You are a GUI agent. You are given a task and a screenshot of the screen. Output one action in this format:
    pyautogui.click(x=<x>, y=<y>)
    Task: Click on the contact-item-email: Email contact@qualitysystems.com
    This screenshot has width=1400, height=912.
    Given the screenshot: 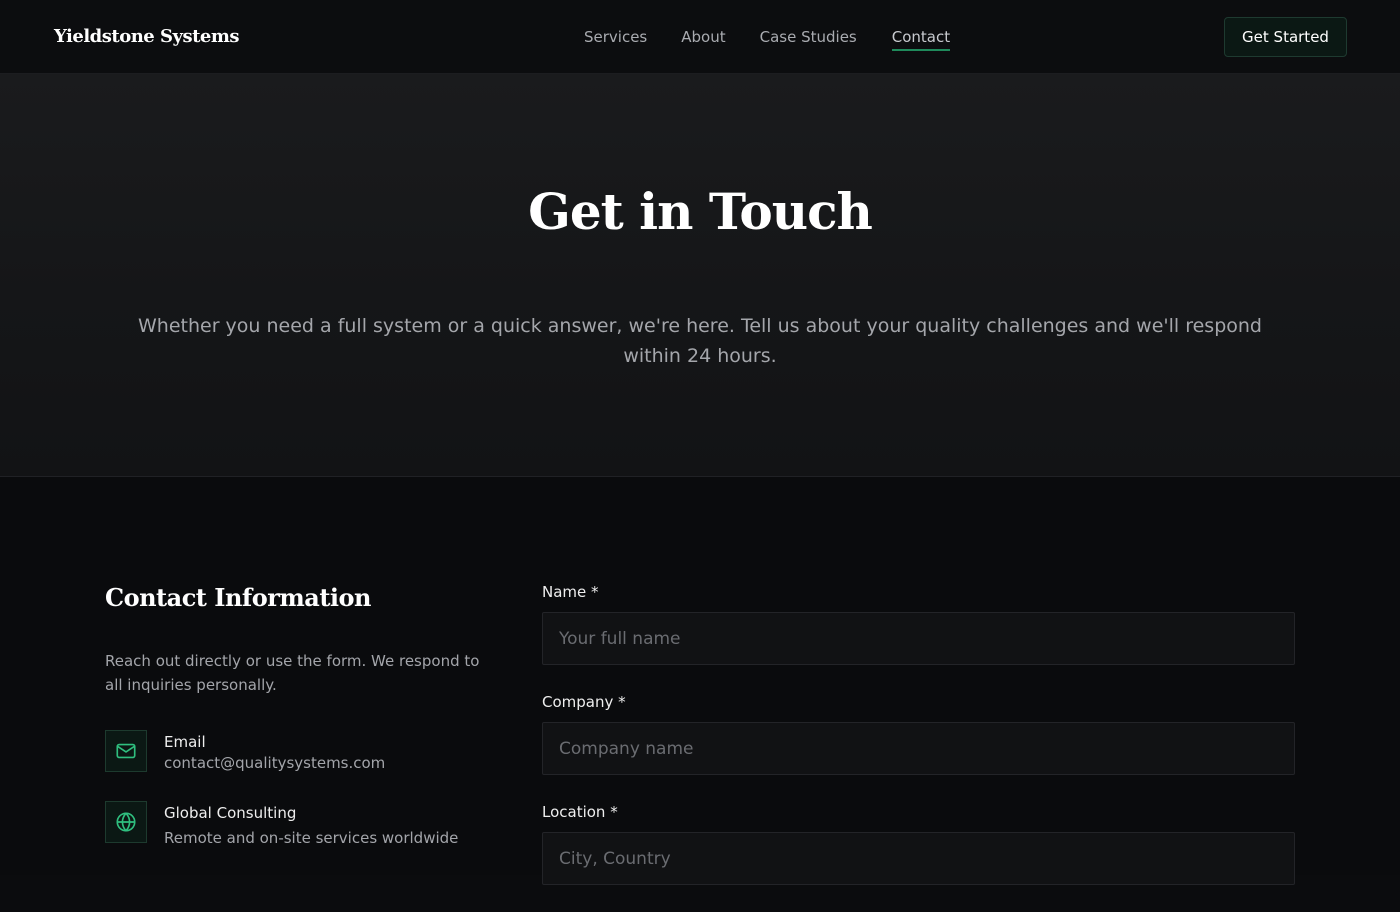 What is the action you would take?
    pyautogui.click(x=245, y=752)
    